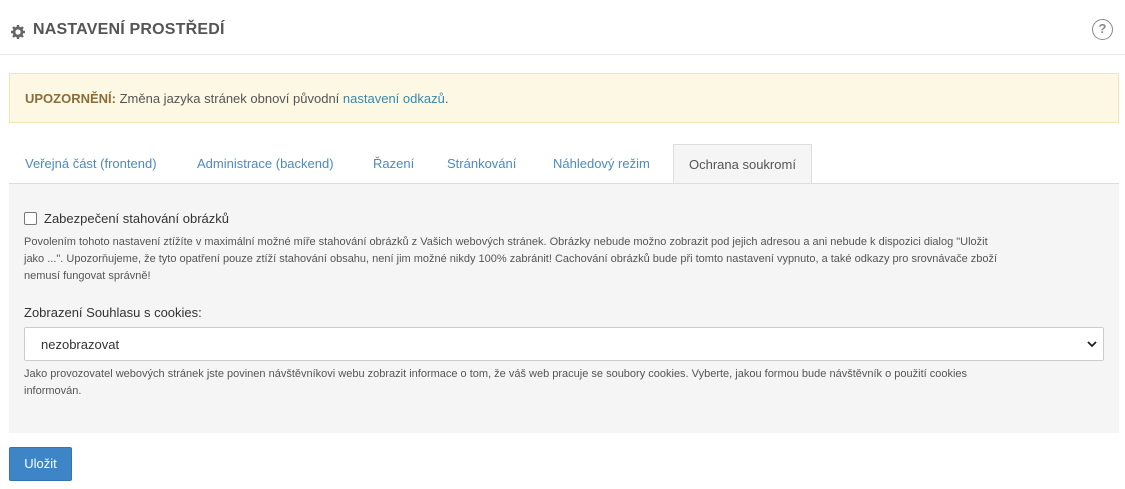  What do you see at coordinates (265, 164) in the screenshot?
I see `tab-backend: Administrace (backend)` at bounding box center [265, 164].